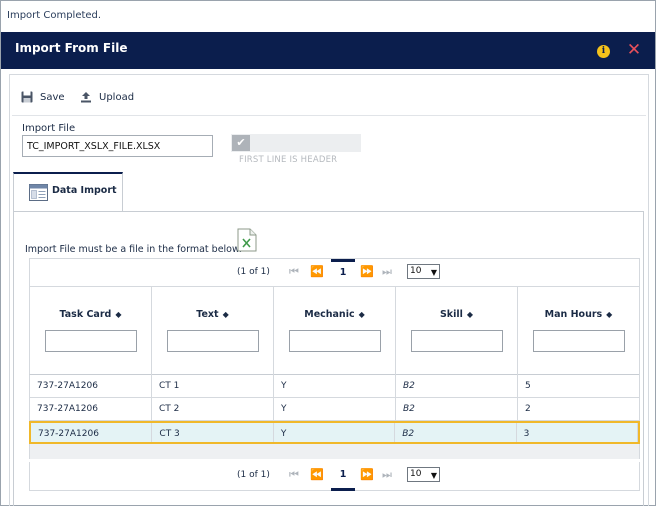  I want to click on save-icon, so click(27, 97).